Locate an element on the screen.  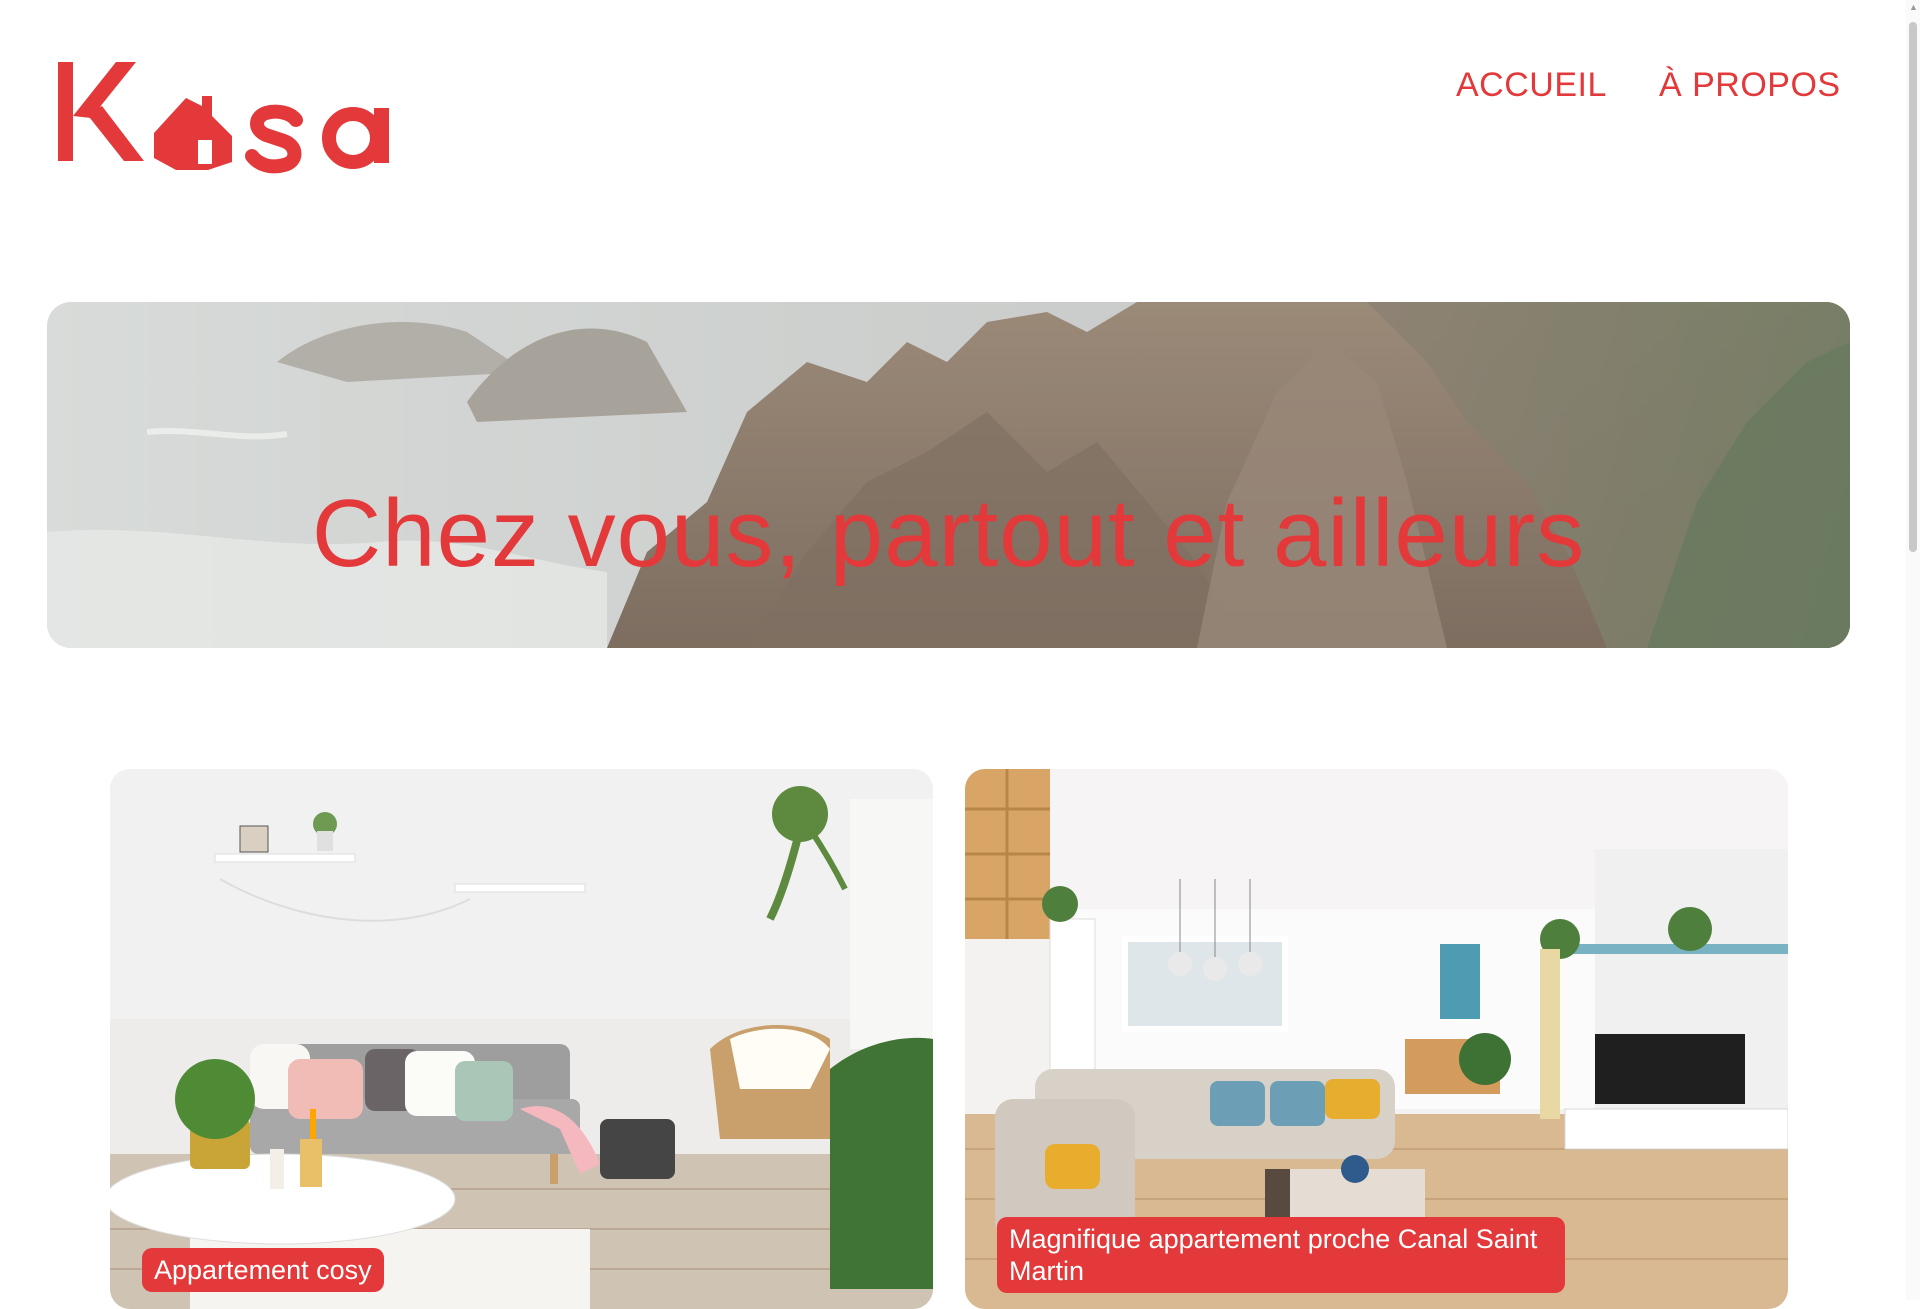
banner-title: Chez vous, partout et ailleurs is located at coordinates (948, 534).